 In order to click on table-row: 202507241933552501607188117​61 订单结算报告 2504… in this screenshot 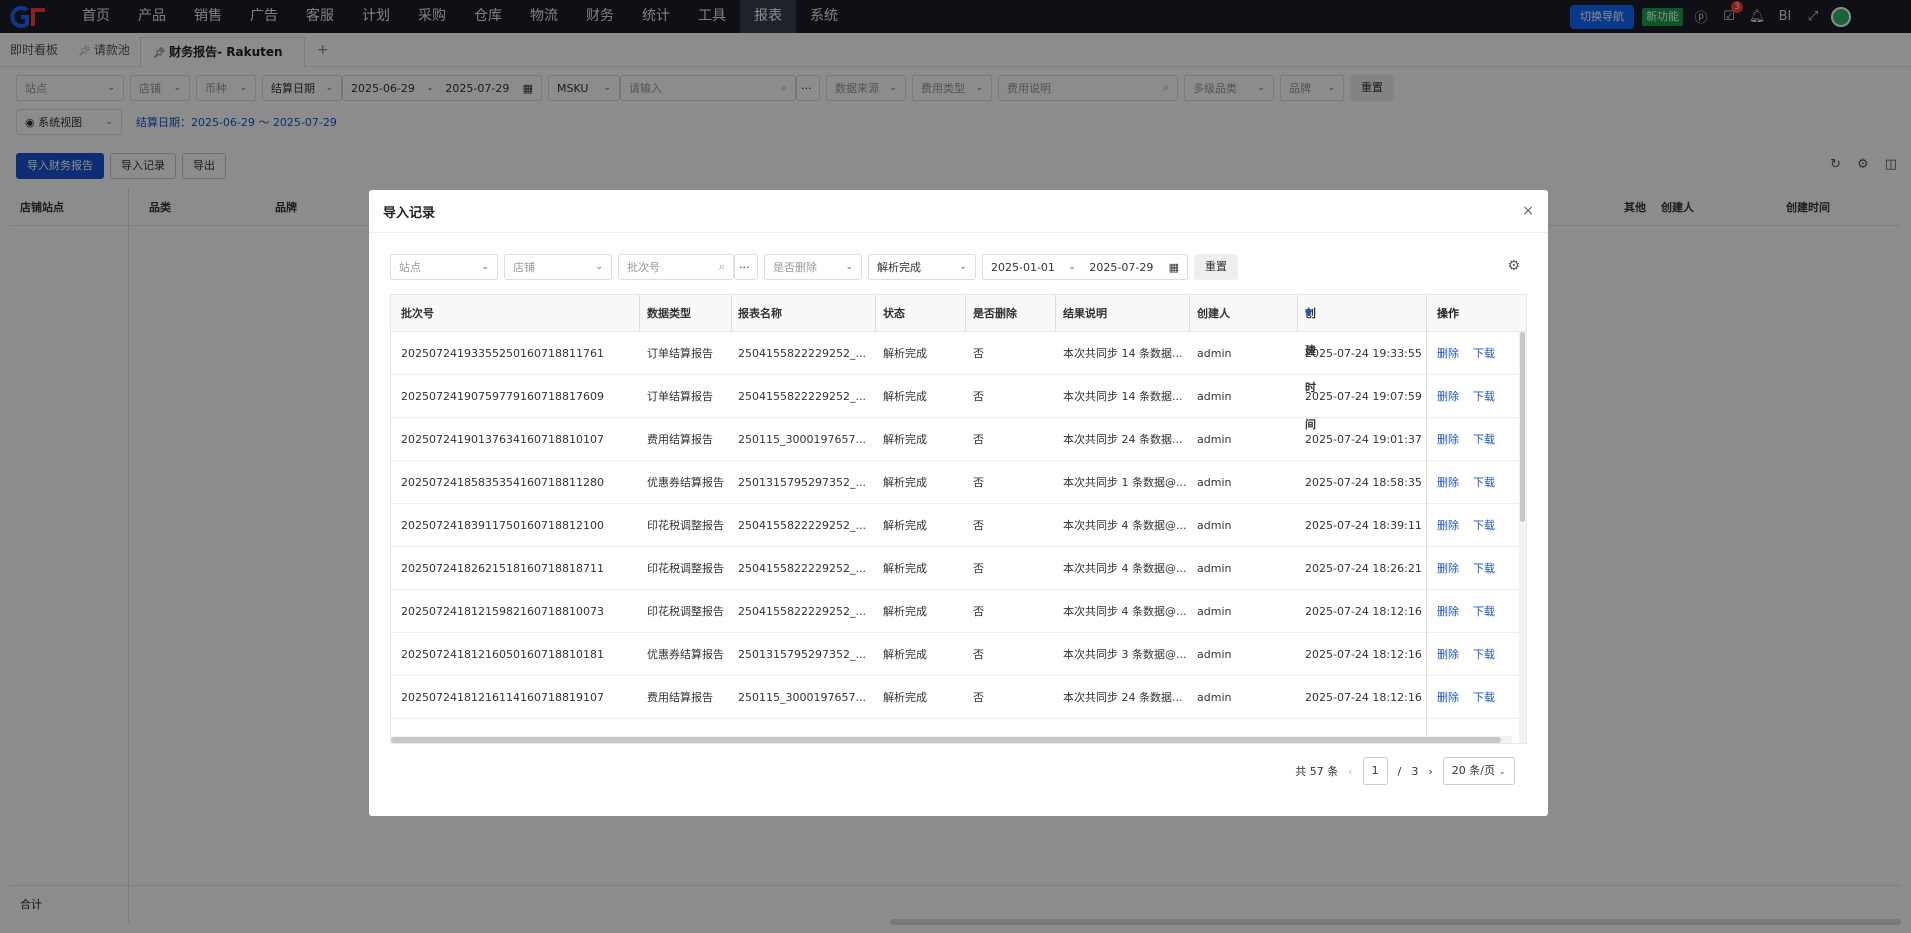, I will do `click(958, 353)`.